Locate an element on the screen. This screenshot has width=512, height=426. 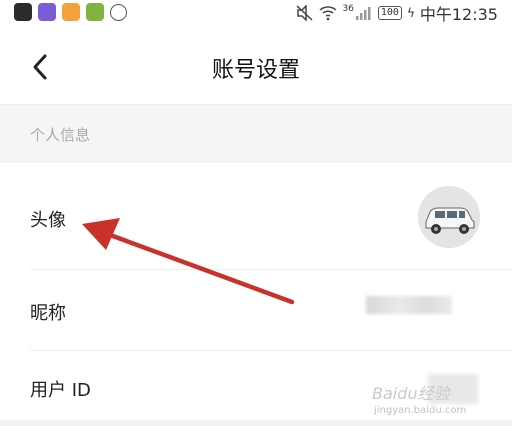
bottom-divider is located at coordinates (256, 423).